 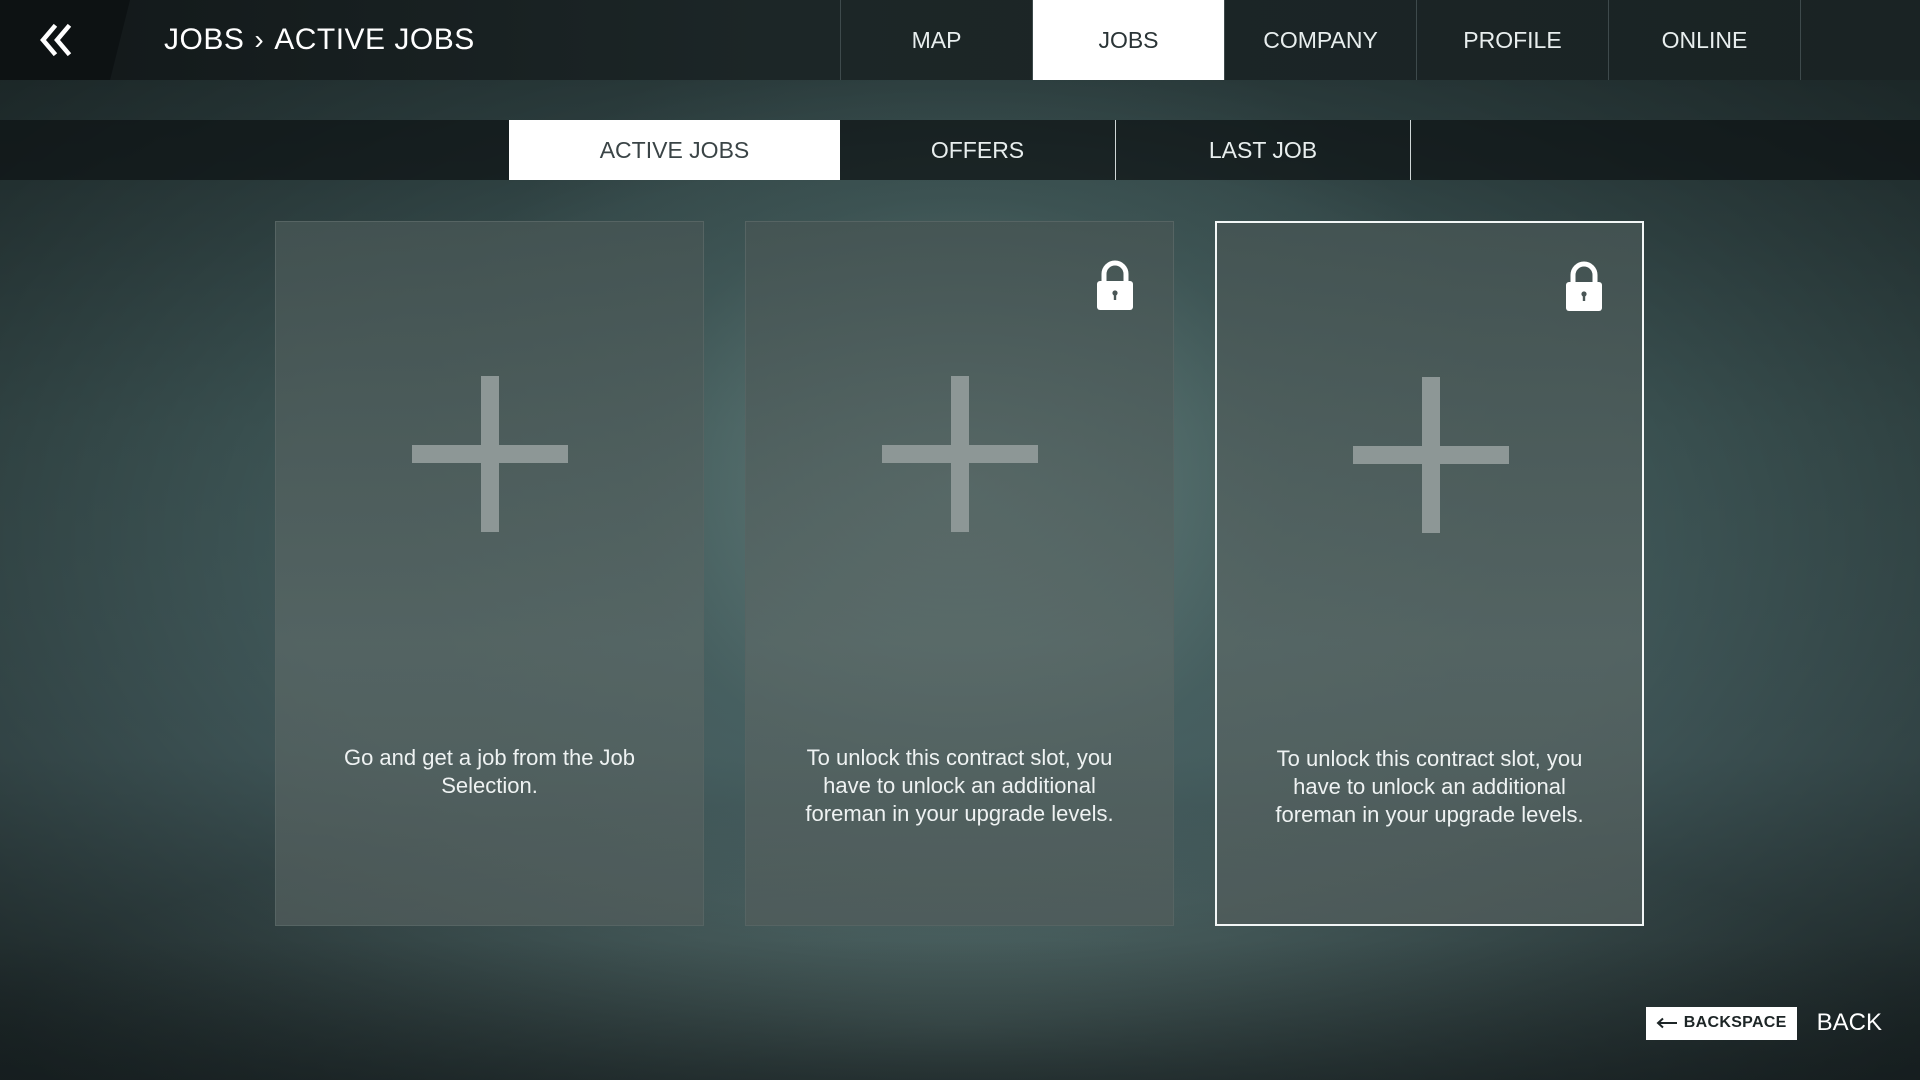 I want to click on back-label: BACK, so click(x=1849, y=1023).